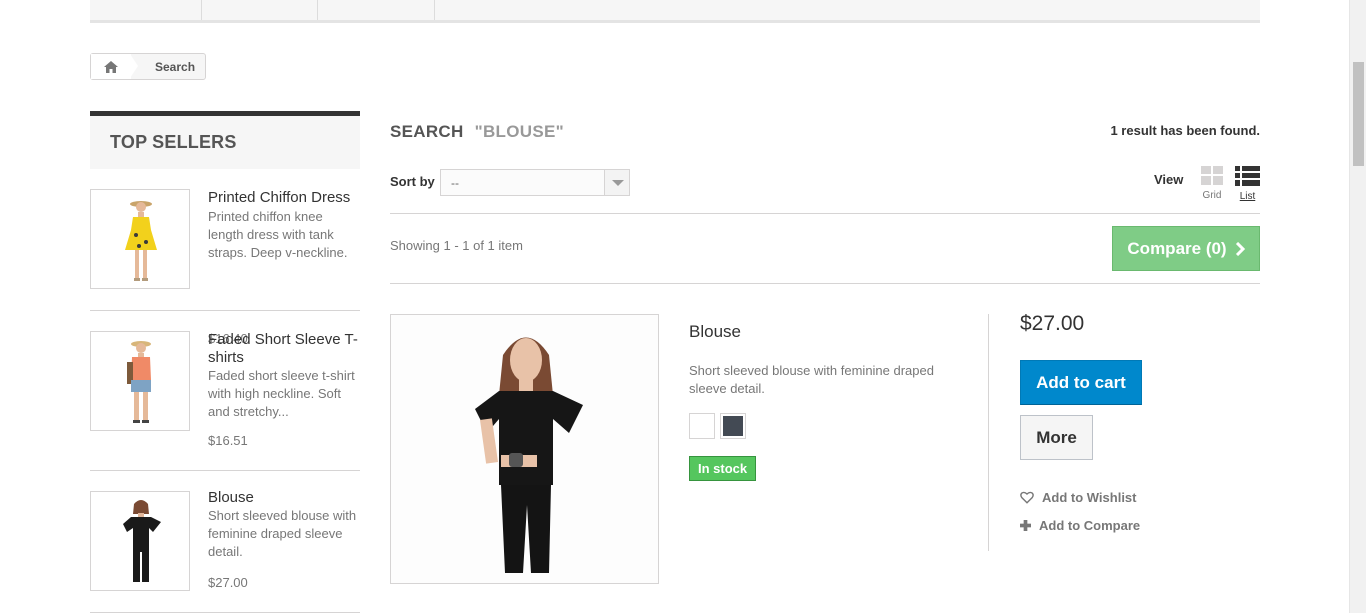 The image size is (1366, 613). I want to click on add-to-wishlist-link: Add to Wishlist, so click(1078, 497).